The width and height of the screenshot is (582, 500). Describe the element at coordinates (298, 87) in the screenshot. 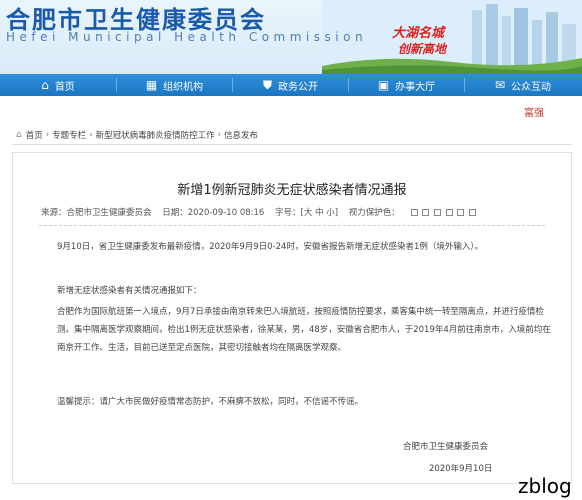

I see `nav-label: 政务公开` at that location.